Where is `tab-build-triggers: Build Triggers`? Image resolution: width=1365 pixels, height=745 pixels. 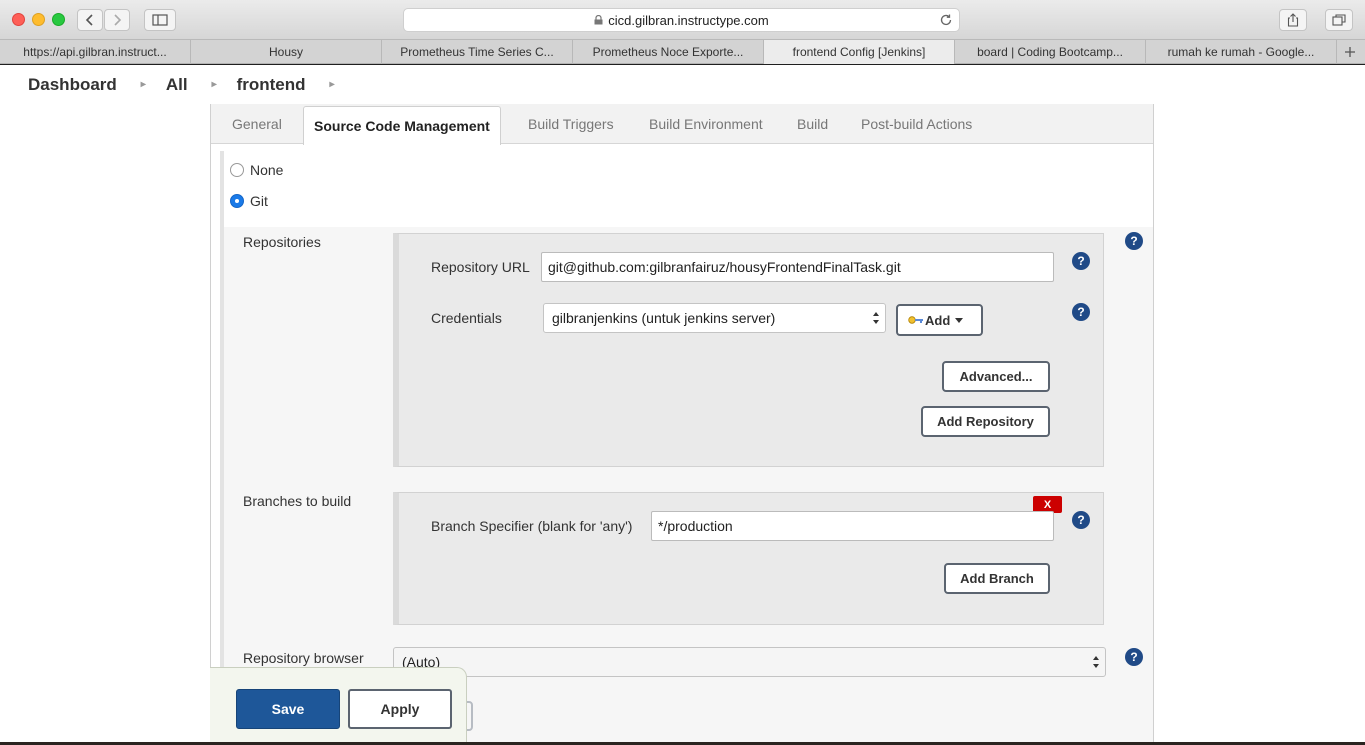
tab-build-triggers: Build Triggers is located at coordinates (571, 124).